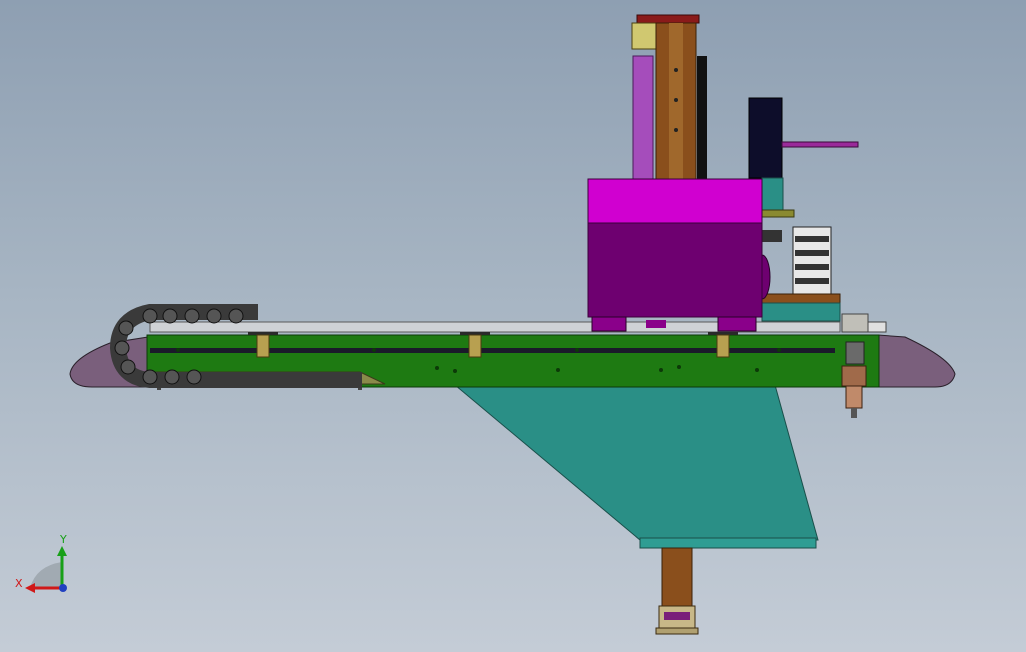 The image size is (1026, 652). What do you see at coordinates (679, 255) in the screenshot?
I see `x-axis-carriage` at bounding box center [679, 255].